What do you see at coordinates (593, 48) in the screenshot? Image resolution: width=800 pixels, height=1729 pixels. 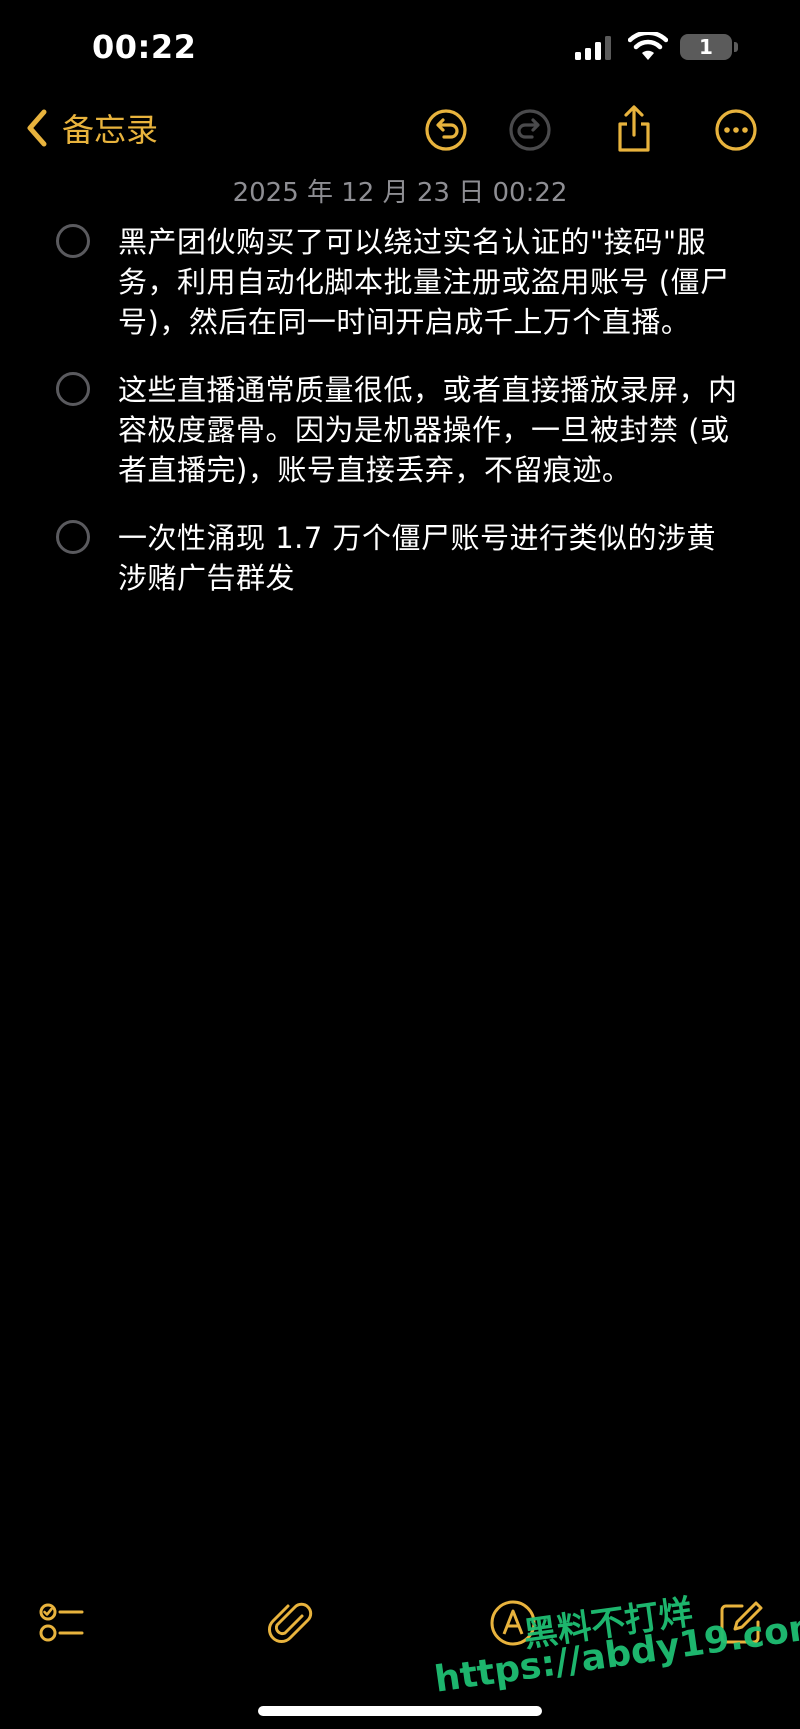 I see `cellular-signal-icon` at bounding box center [593, 48].